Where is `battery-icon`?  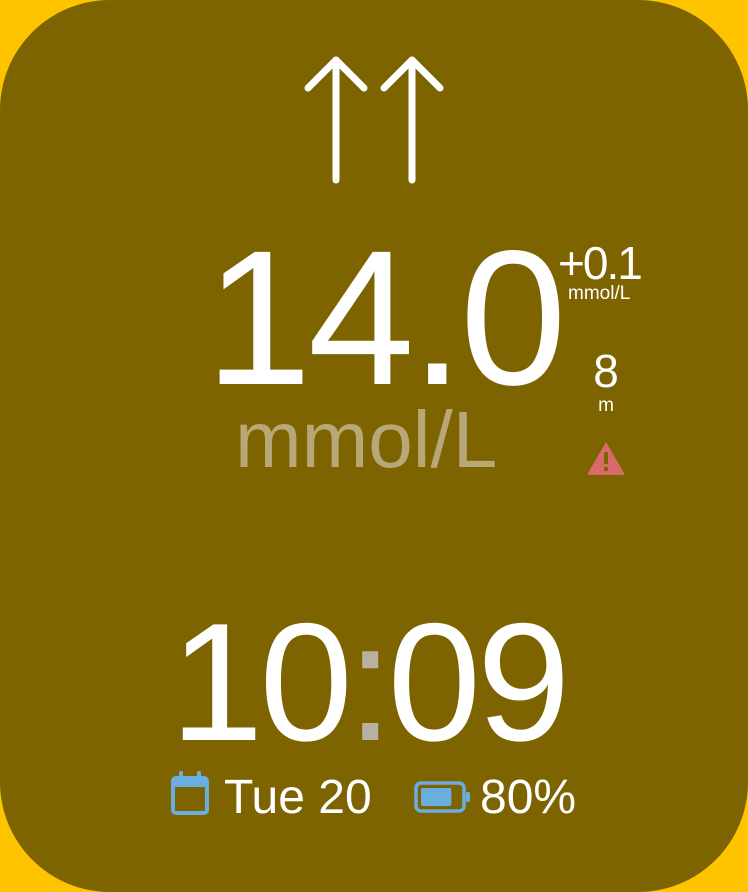
battery-icon is located at coordinates (442, 797).